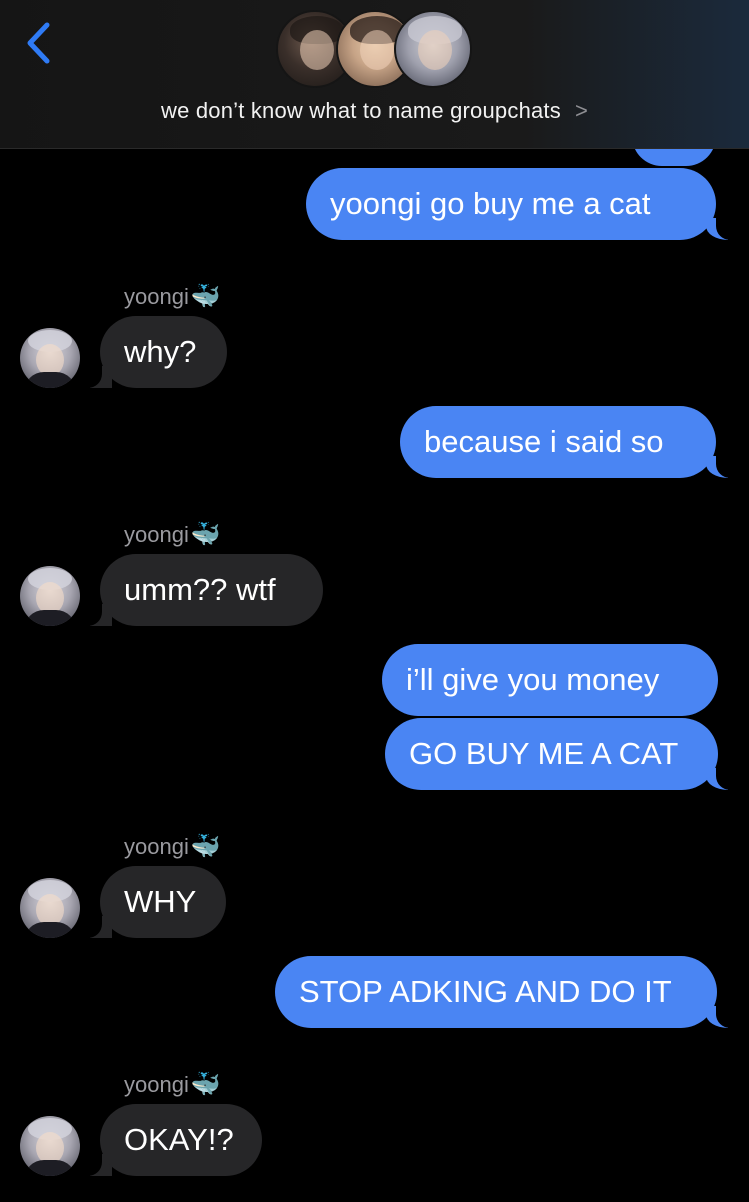 The height and width of the screenshot is (1202, 749). I want to click on group-member-avatar, so click(433, 49).